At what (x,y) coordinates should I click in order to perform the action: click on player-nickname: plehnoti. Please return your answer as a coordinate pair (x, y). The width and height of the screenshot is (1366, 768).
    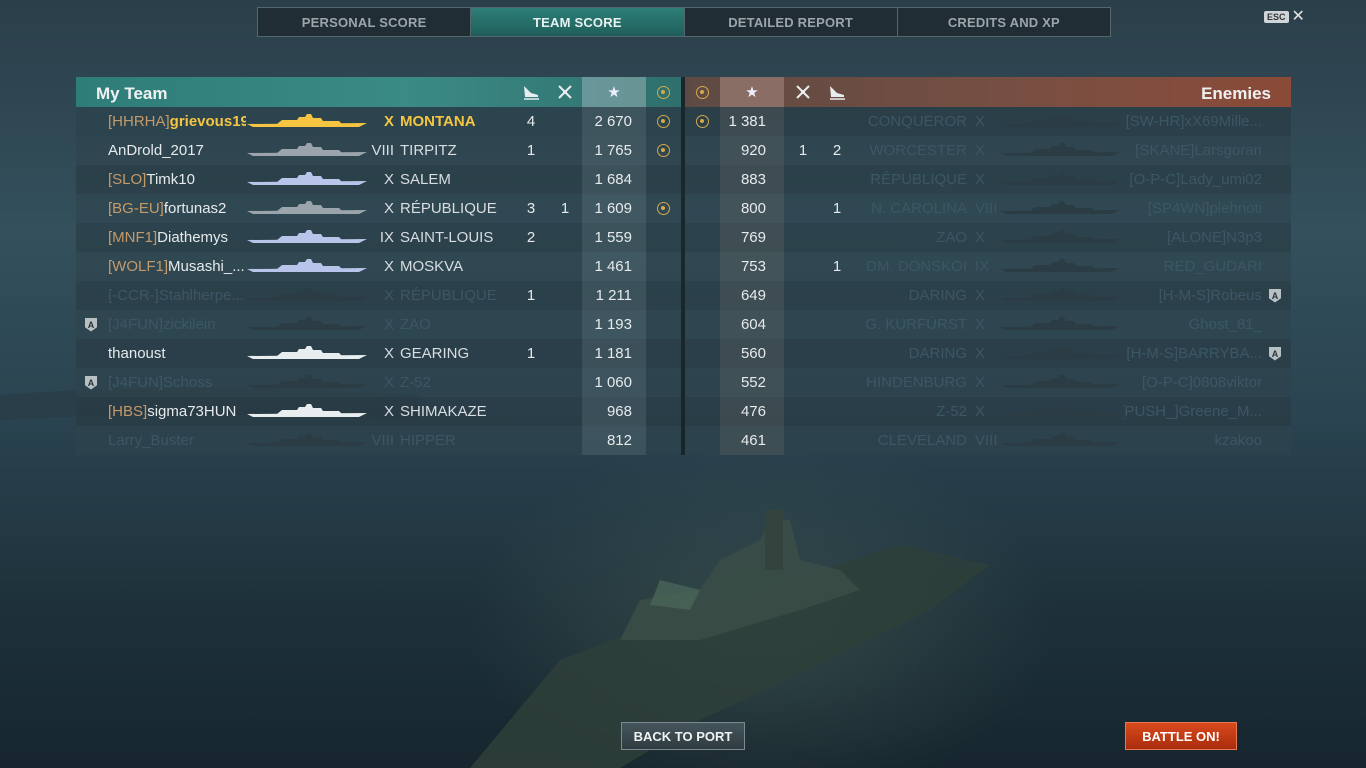
    Looking at the image, I should click on (1235, 208).